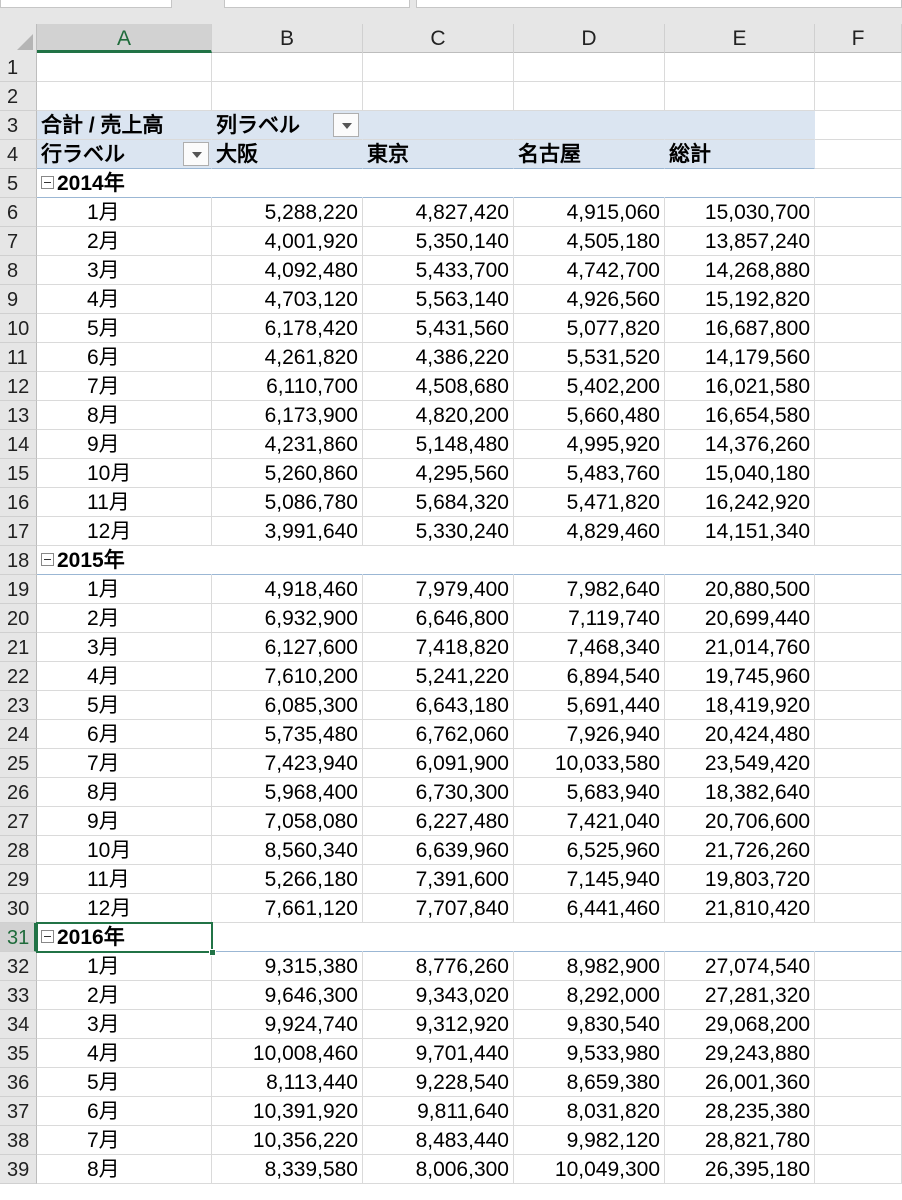  Describe the element at coordinates (18, 879) in the screenshot. I see `row-header-29: 29` at that location.